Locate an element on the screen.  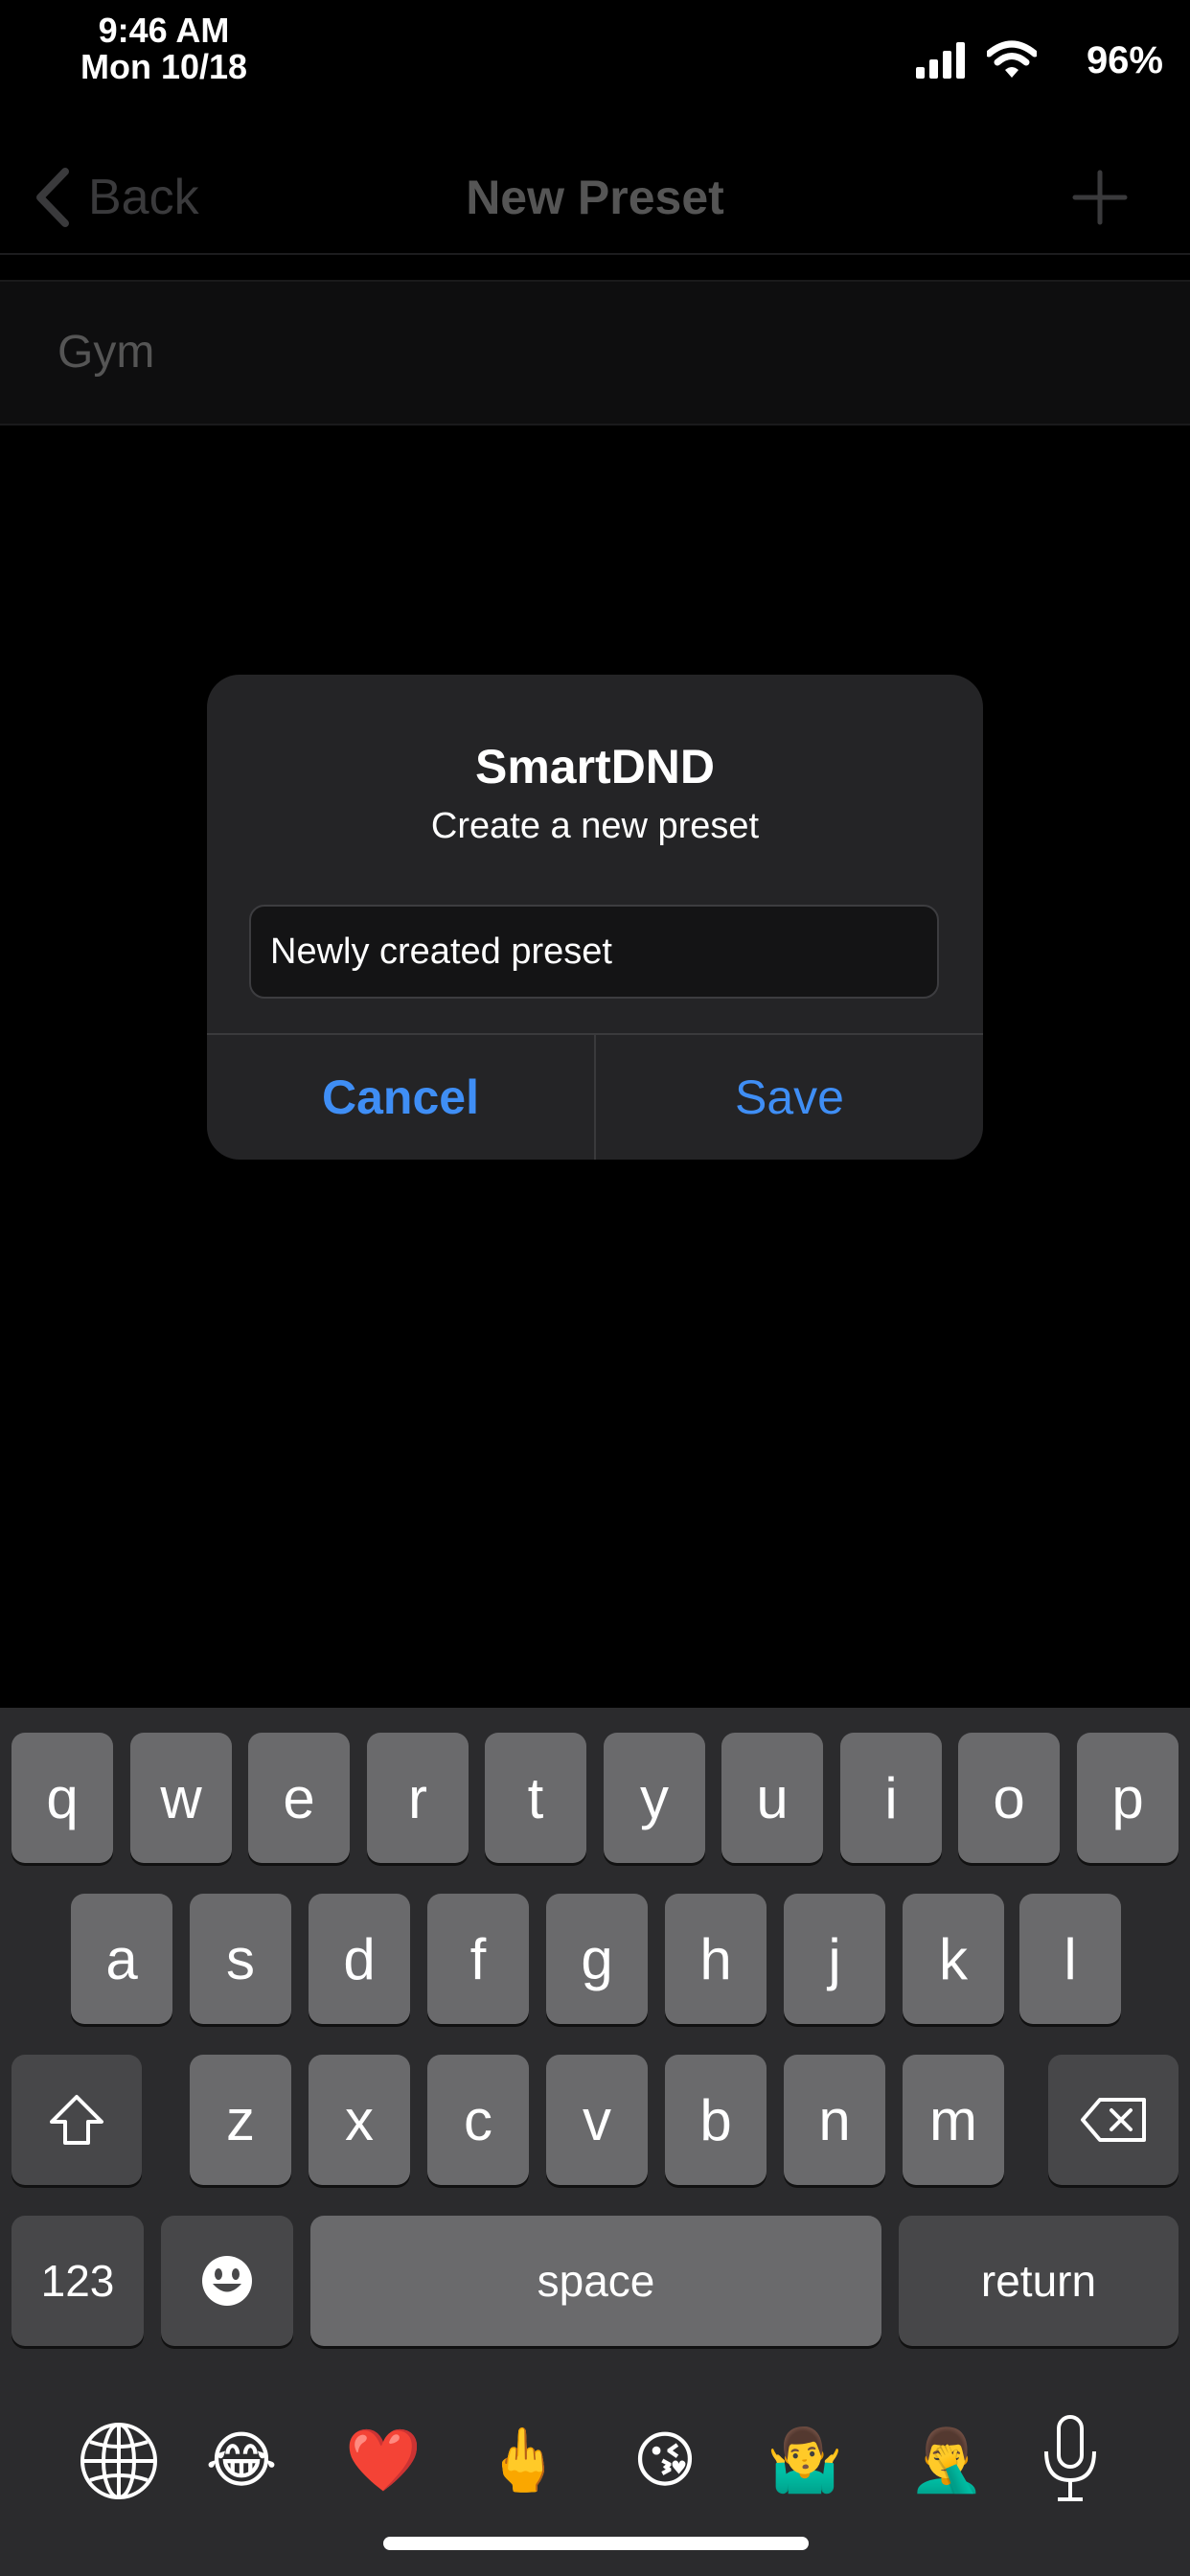
alert-message: Create a new preset is located at coordinates (595, 826).